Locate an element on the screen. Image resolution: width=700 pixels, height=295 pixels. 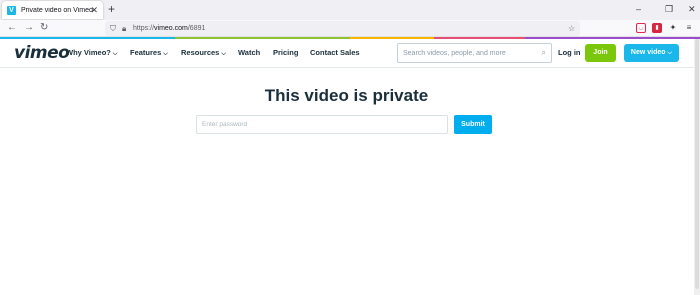
search-placeholder: Search videos, people, and more is located at coordinates (454, 53).